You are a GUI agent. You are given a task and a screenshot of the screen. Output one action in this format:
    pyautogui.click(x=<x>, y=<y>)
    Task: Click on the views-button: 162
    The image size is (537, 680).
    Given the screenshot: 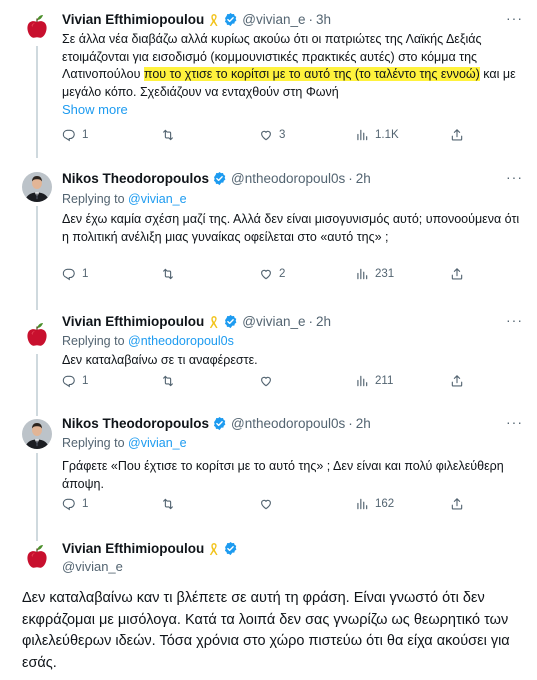 What is the action you would take?
    pyautogui.click(x=374, y=504)
    